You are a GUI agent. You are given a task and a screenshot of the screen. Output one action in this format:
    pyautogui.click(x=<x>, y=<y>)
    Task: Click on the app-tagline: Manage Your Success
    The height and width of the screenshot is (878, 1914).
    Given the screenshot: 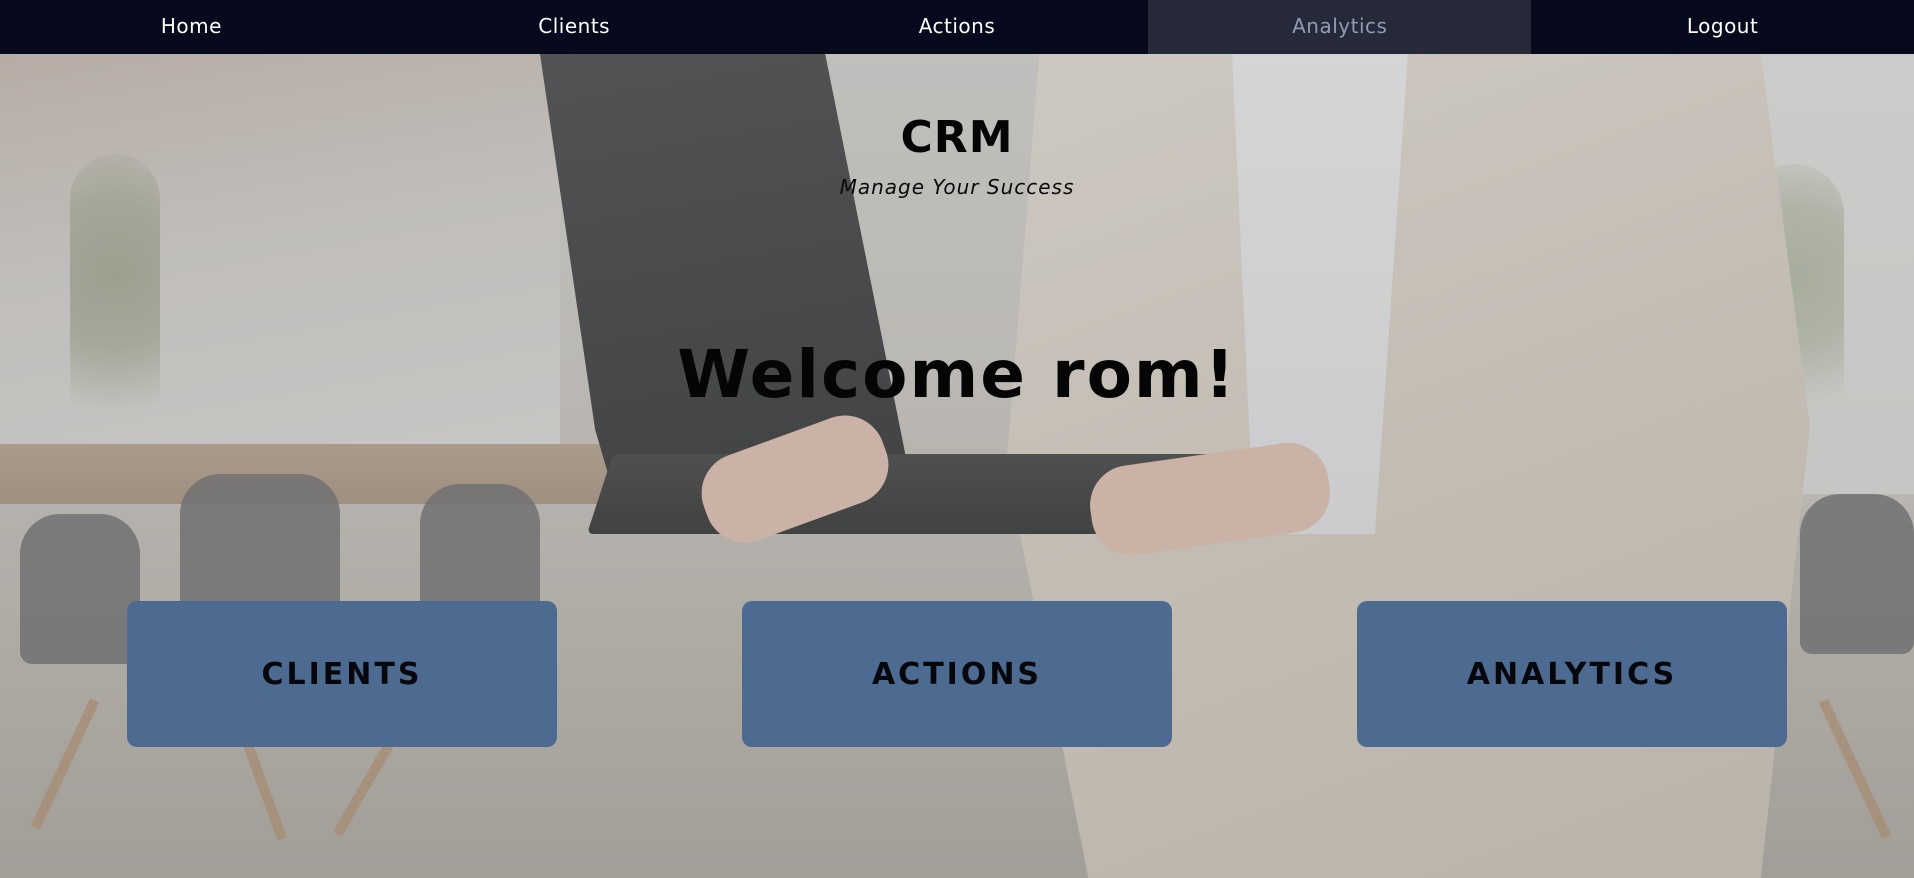 What is the action you would take?
    pyautogui.click(x=957, y=187)
    